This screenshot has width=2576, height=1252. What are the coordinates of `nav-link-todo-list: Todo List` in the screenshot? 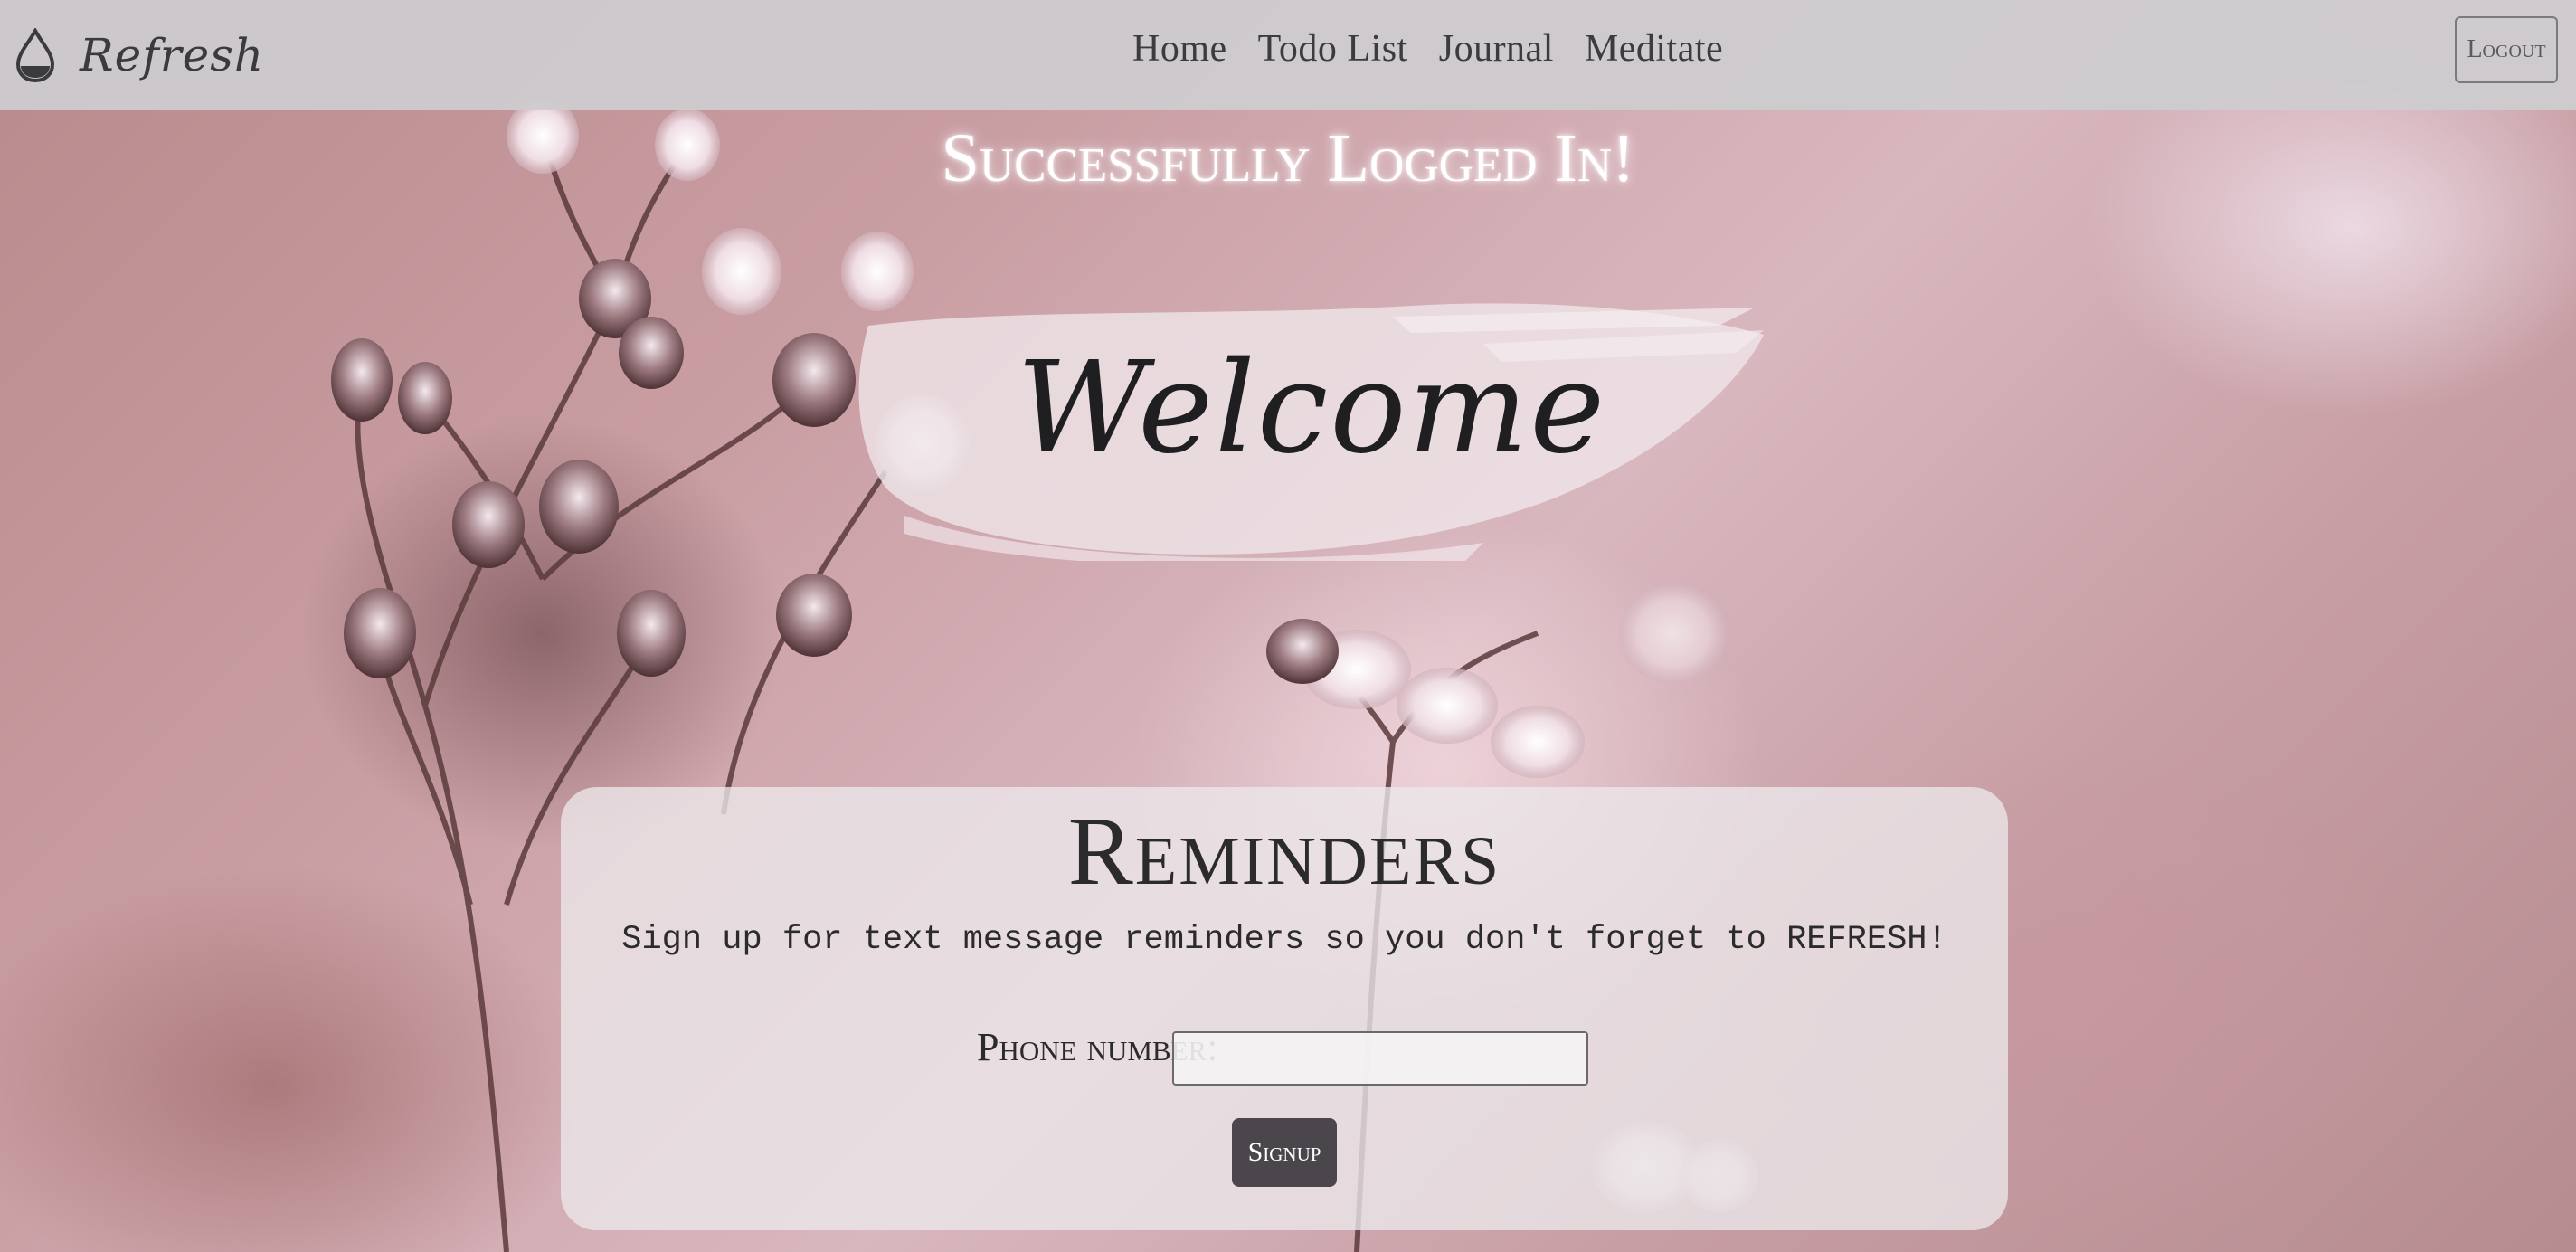 It's located at (1333, 49).